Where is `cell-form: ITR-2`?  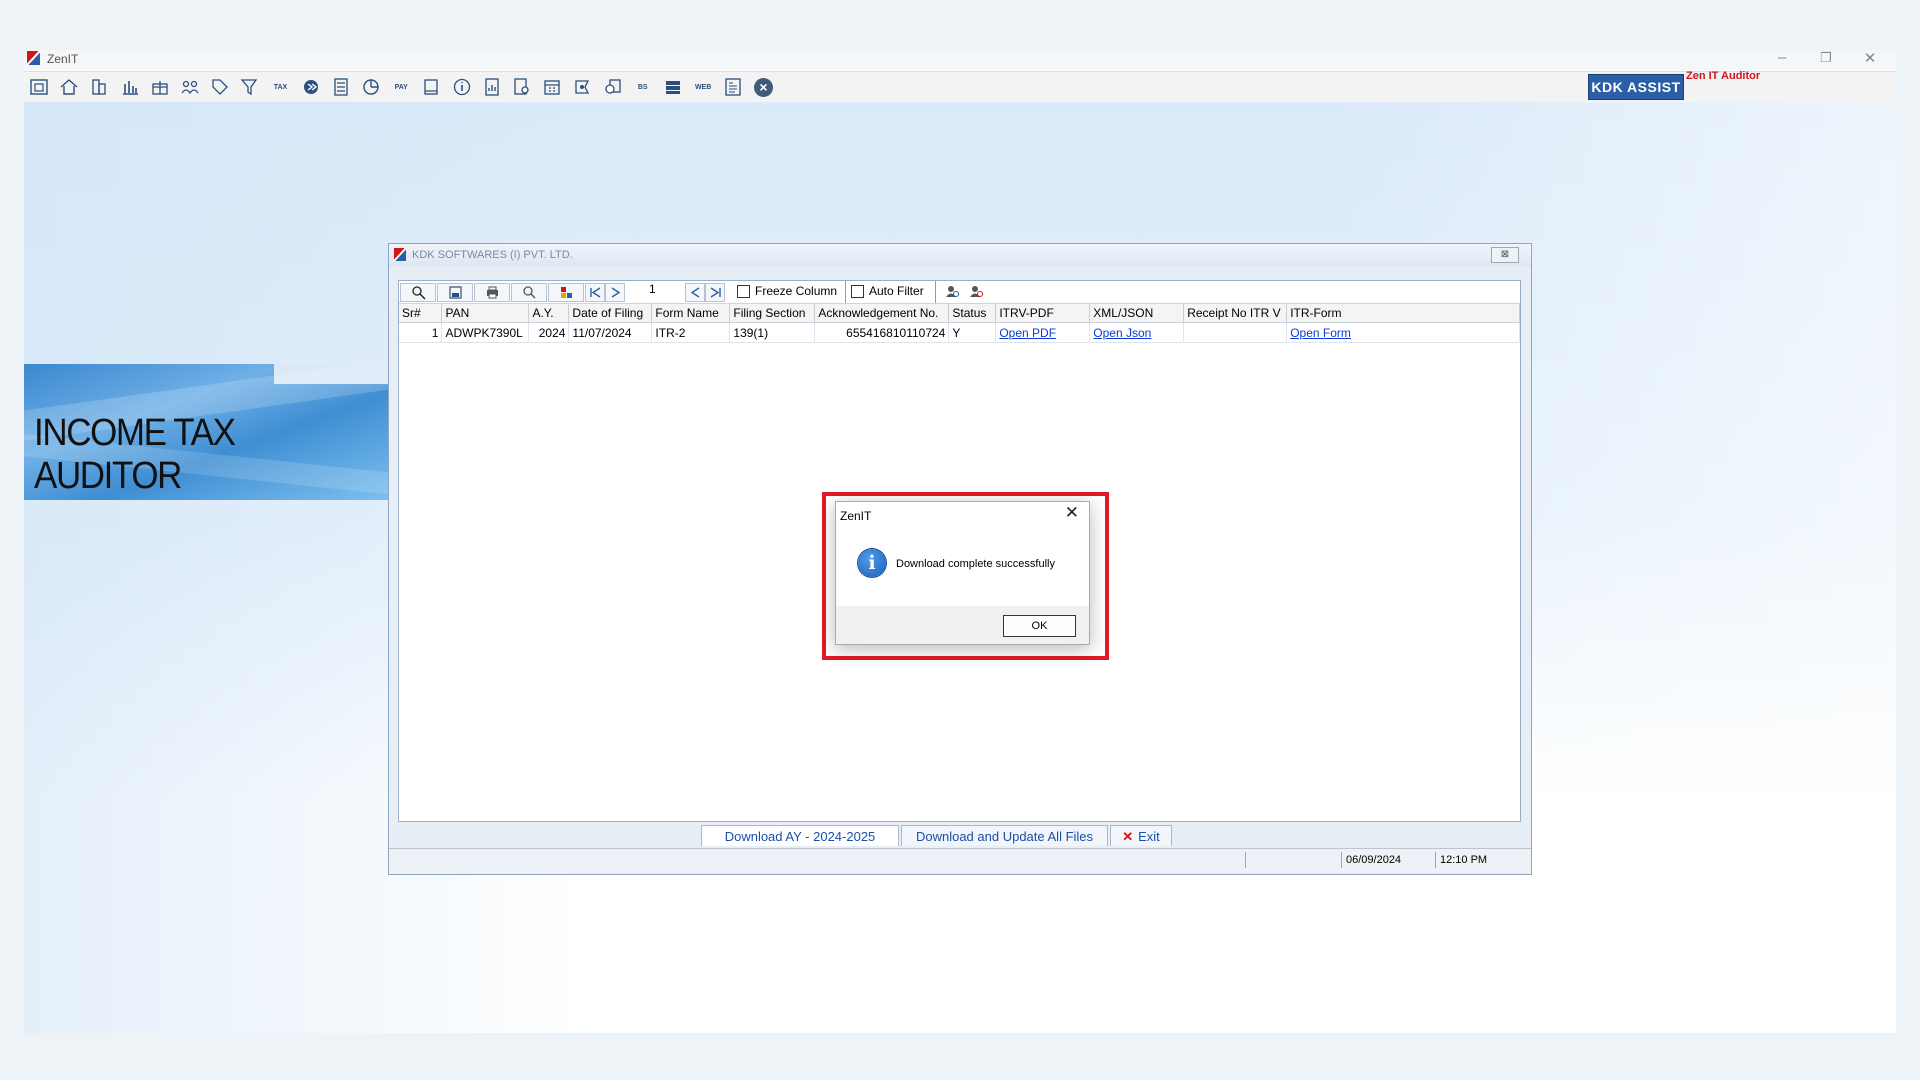 cell-form: ITR-2 is located at coordinates (691, 332).